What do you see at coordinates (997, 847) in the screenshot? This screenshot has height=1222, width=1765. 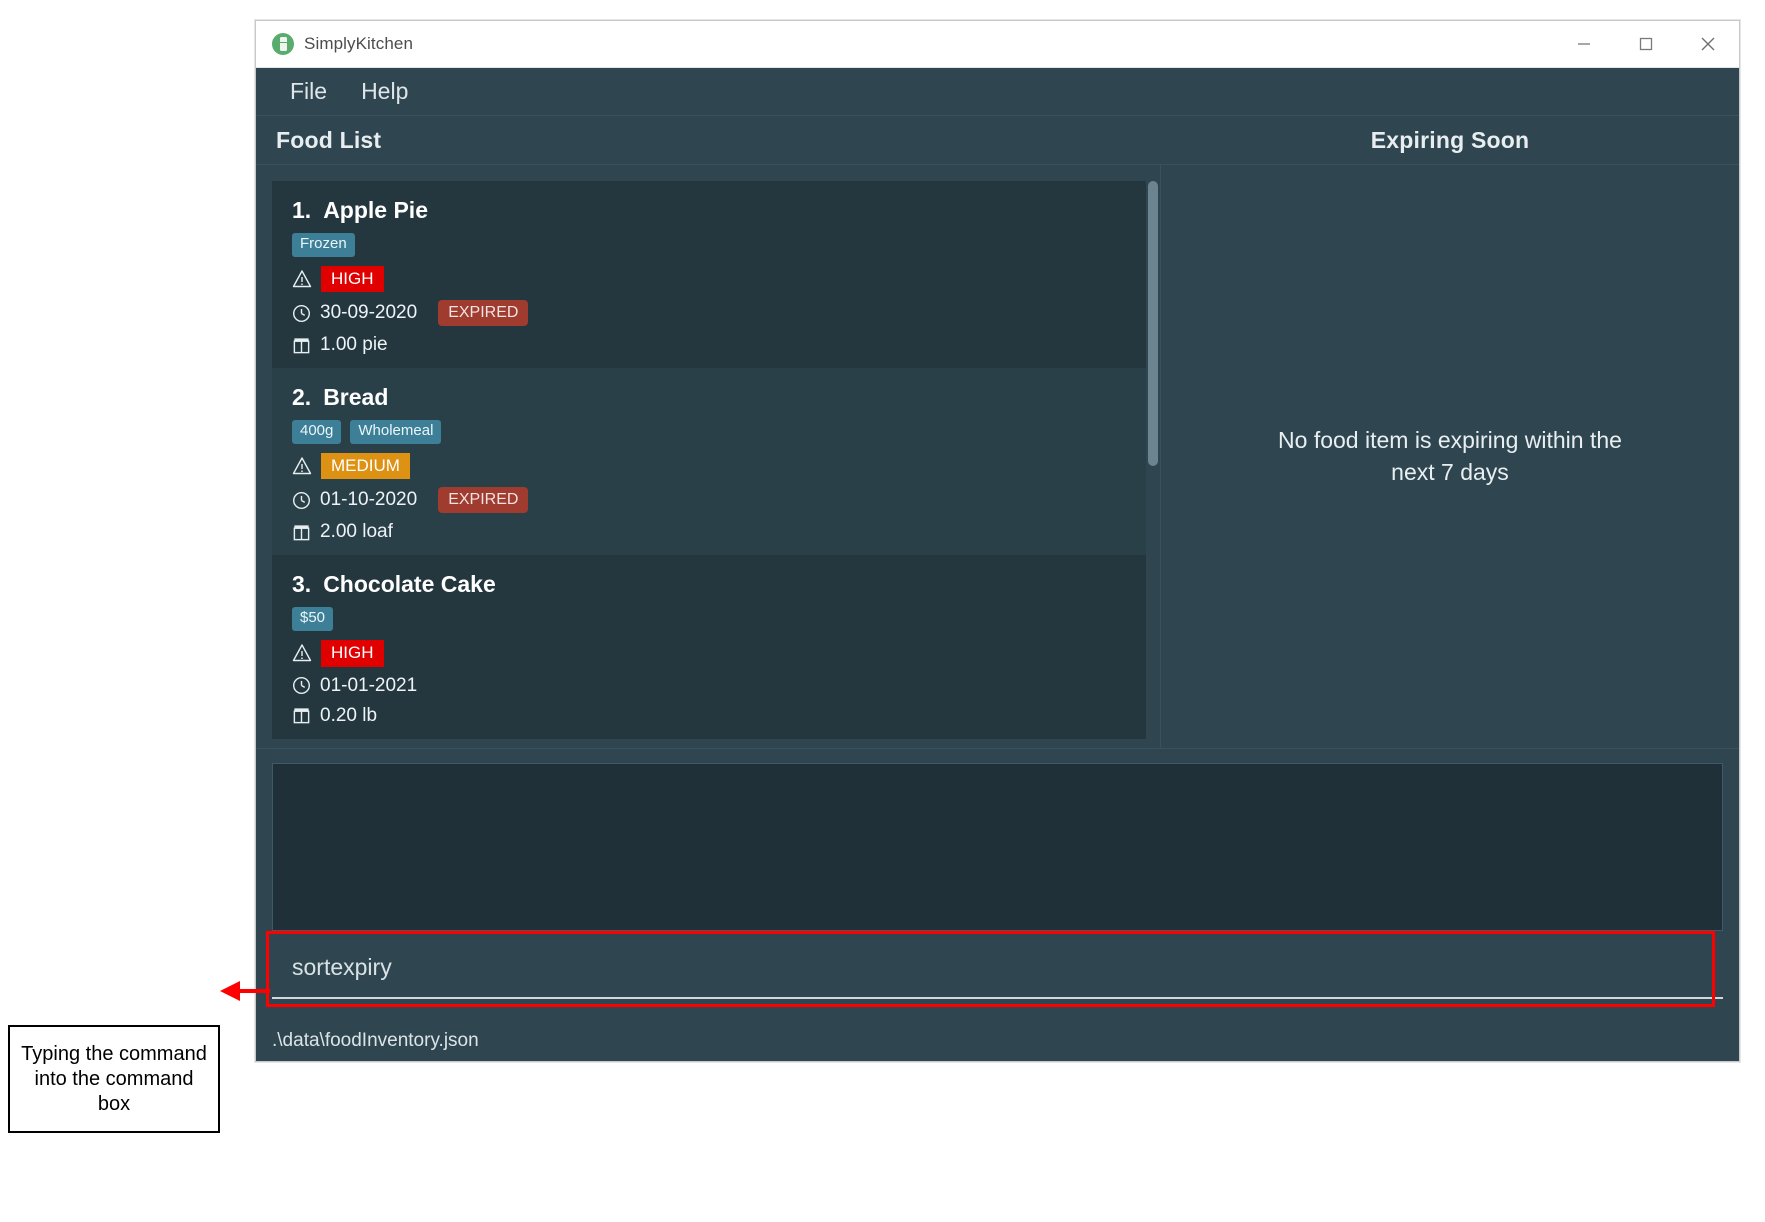 I see `result-display-box` at bounding box center [997, 847].